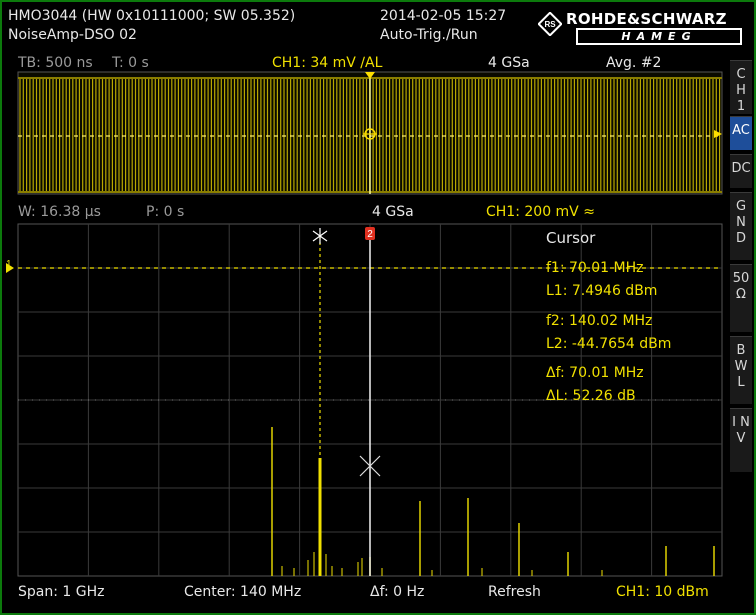  I want to click on rs-emblem-icon: RS, so click(550, 24).